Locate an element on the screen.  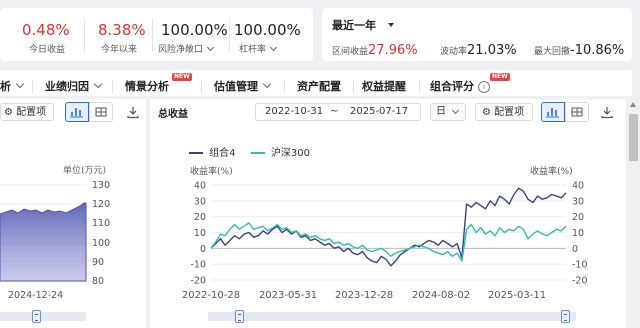
left-y-tick: 120 is located at coordinates (101, 204).